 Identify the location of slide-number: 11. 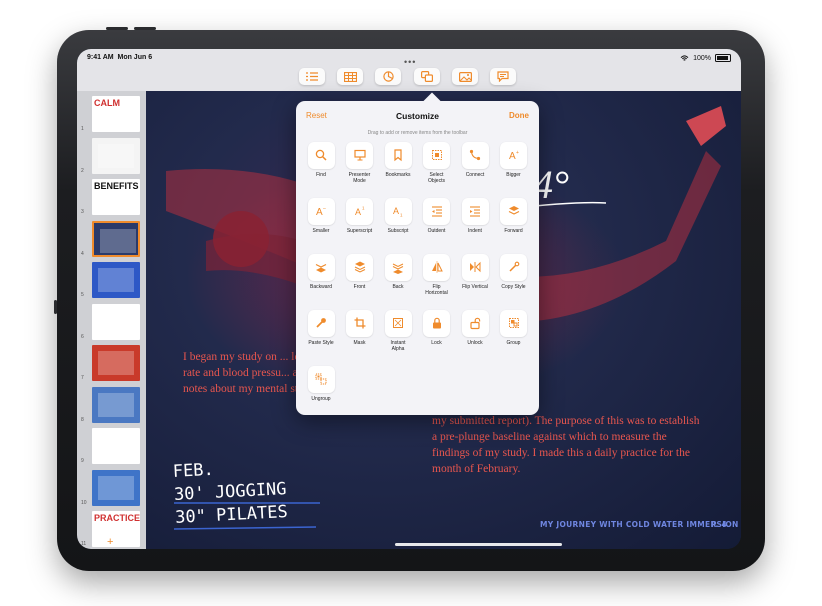
(84, 544).